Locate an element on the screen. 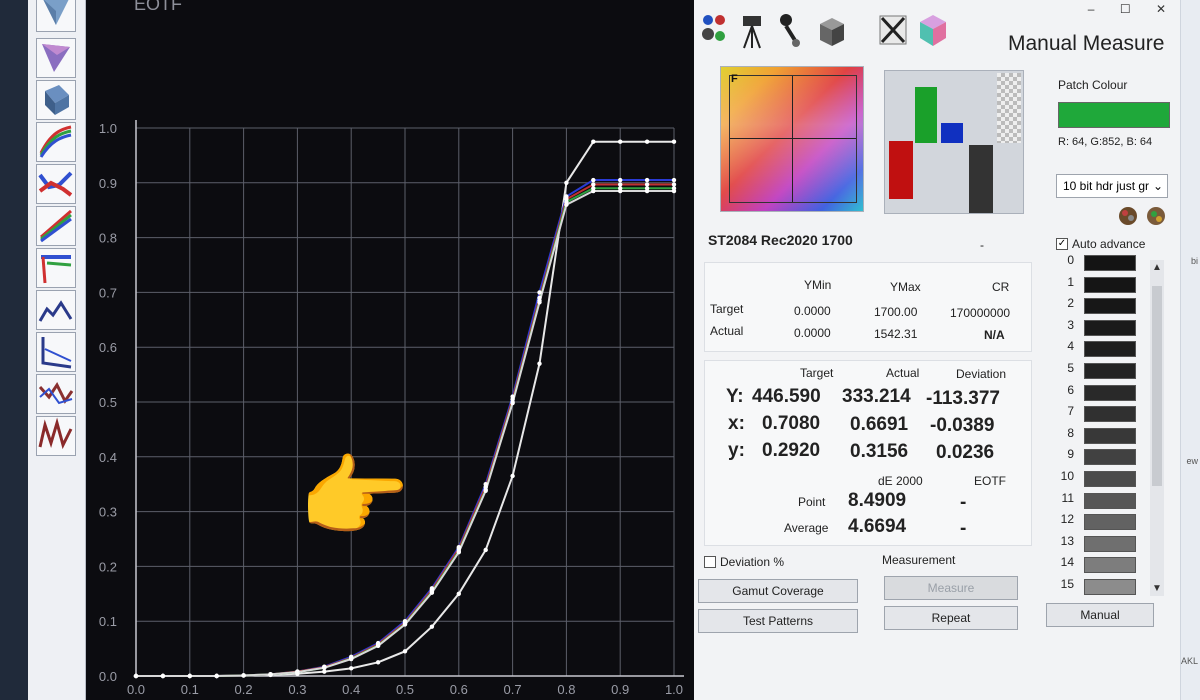 The width and height of the screenshot is (1200, 700). palette-icon is located at coordinates (1128, 216).